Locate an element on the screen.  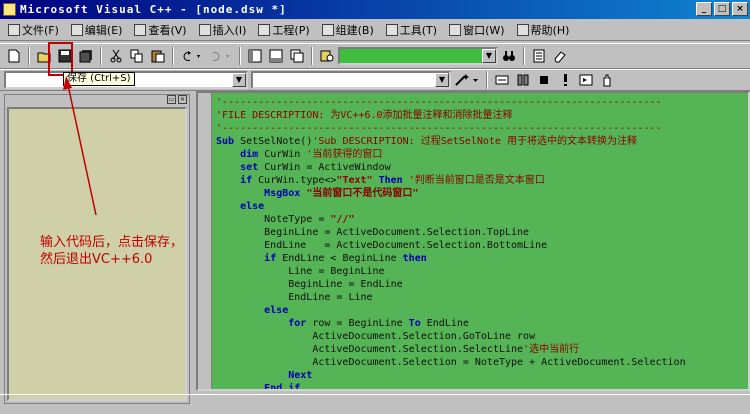
stop-build-button is located at coordinates (544, 80).